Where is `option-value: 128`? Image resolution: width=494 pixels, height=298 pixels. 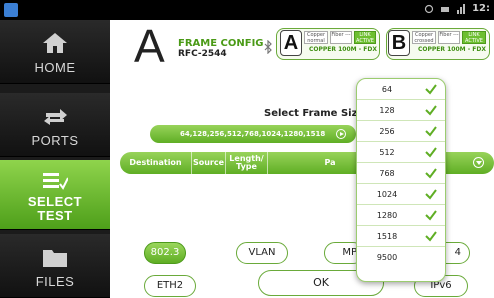
option-value: 128 is located at coordinates (387, 110).